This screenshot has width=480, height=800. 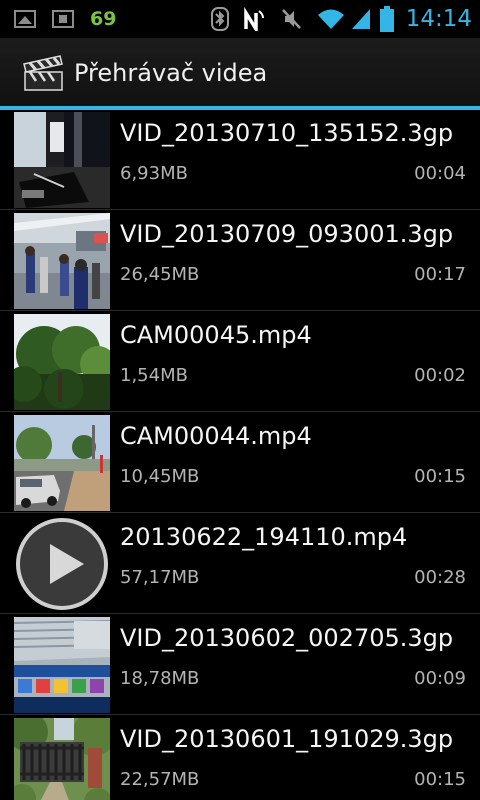 I want to click on video-filename: VID_20130709_093001.3gp, so click(x=287, y=234).